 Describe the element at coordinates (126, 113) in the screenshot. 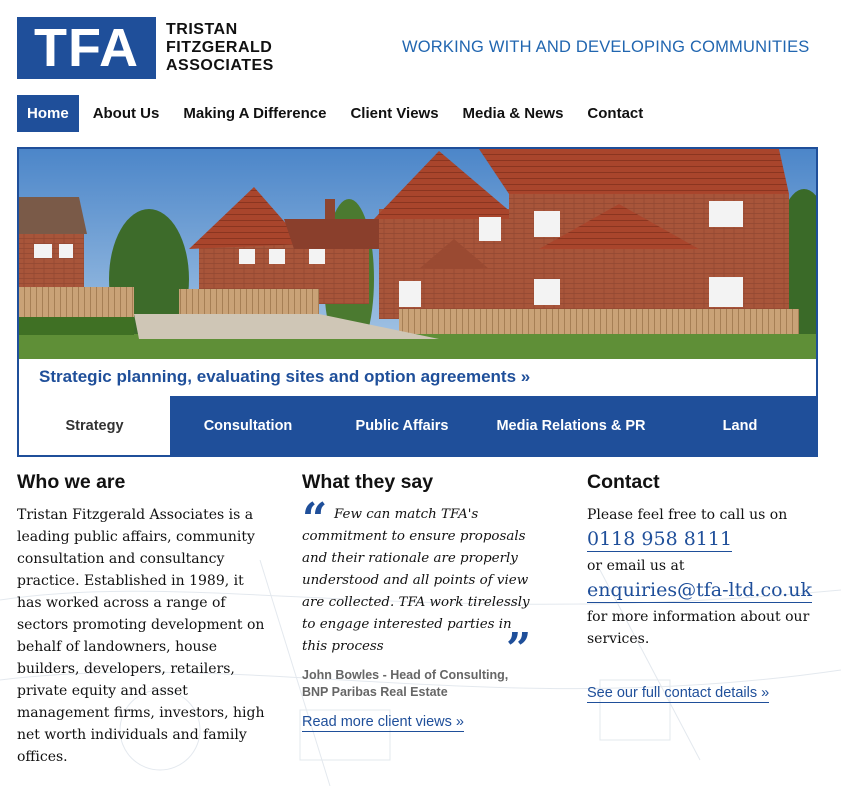

I see `nav-about-us: About Us` at that location.